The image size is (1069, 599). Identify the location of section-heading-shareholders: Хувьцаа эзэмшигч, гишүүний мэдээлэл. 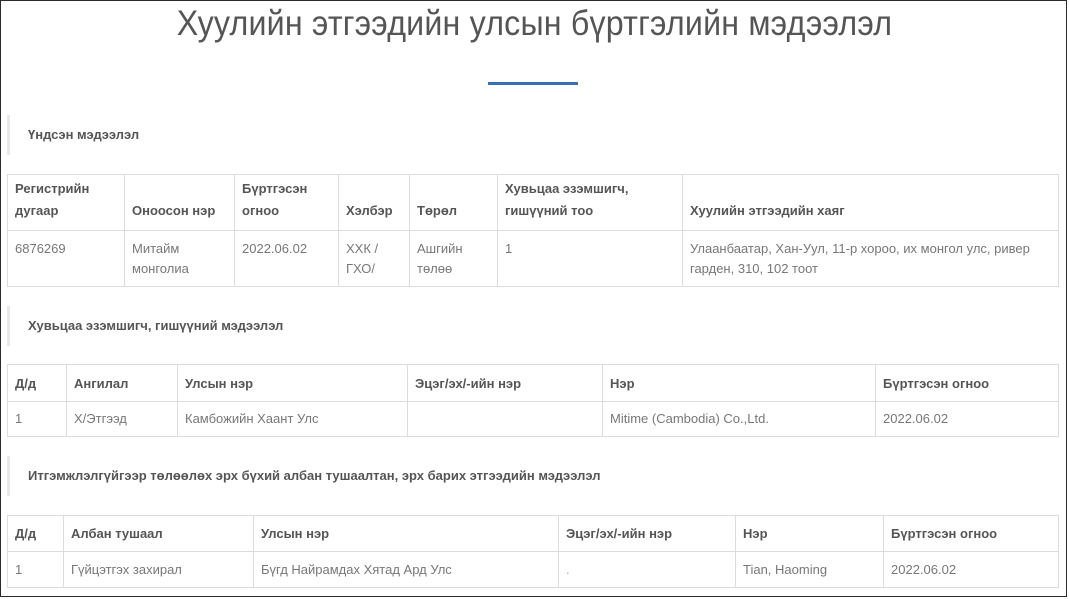
(532, 326).